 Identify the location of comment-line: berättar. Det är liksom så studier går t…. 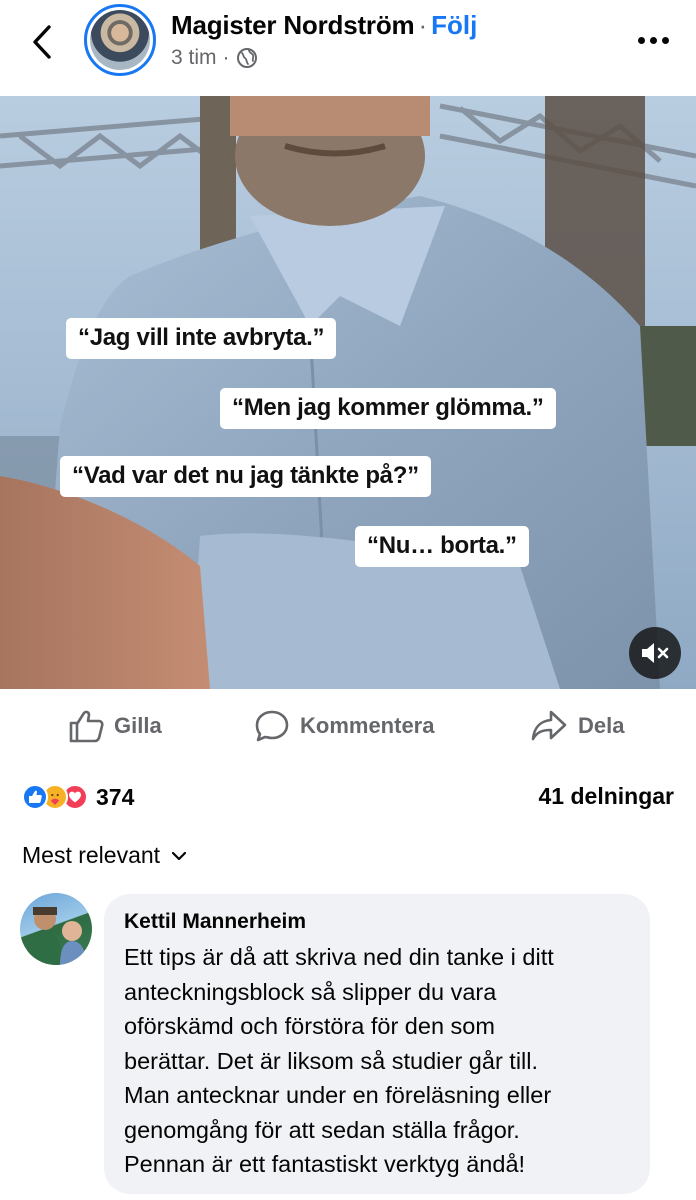
(331, 1060).